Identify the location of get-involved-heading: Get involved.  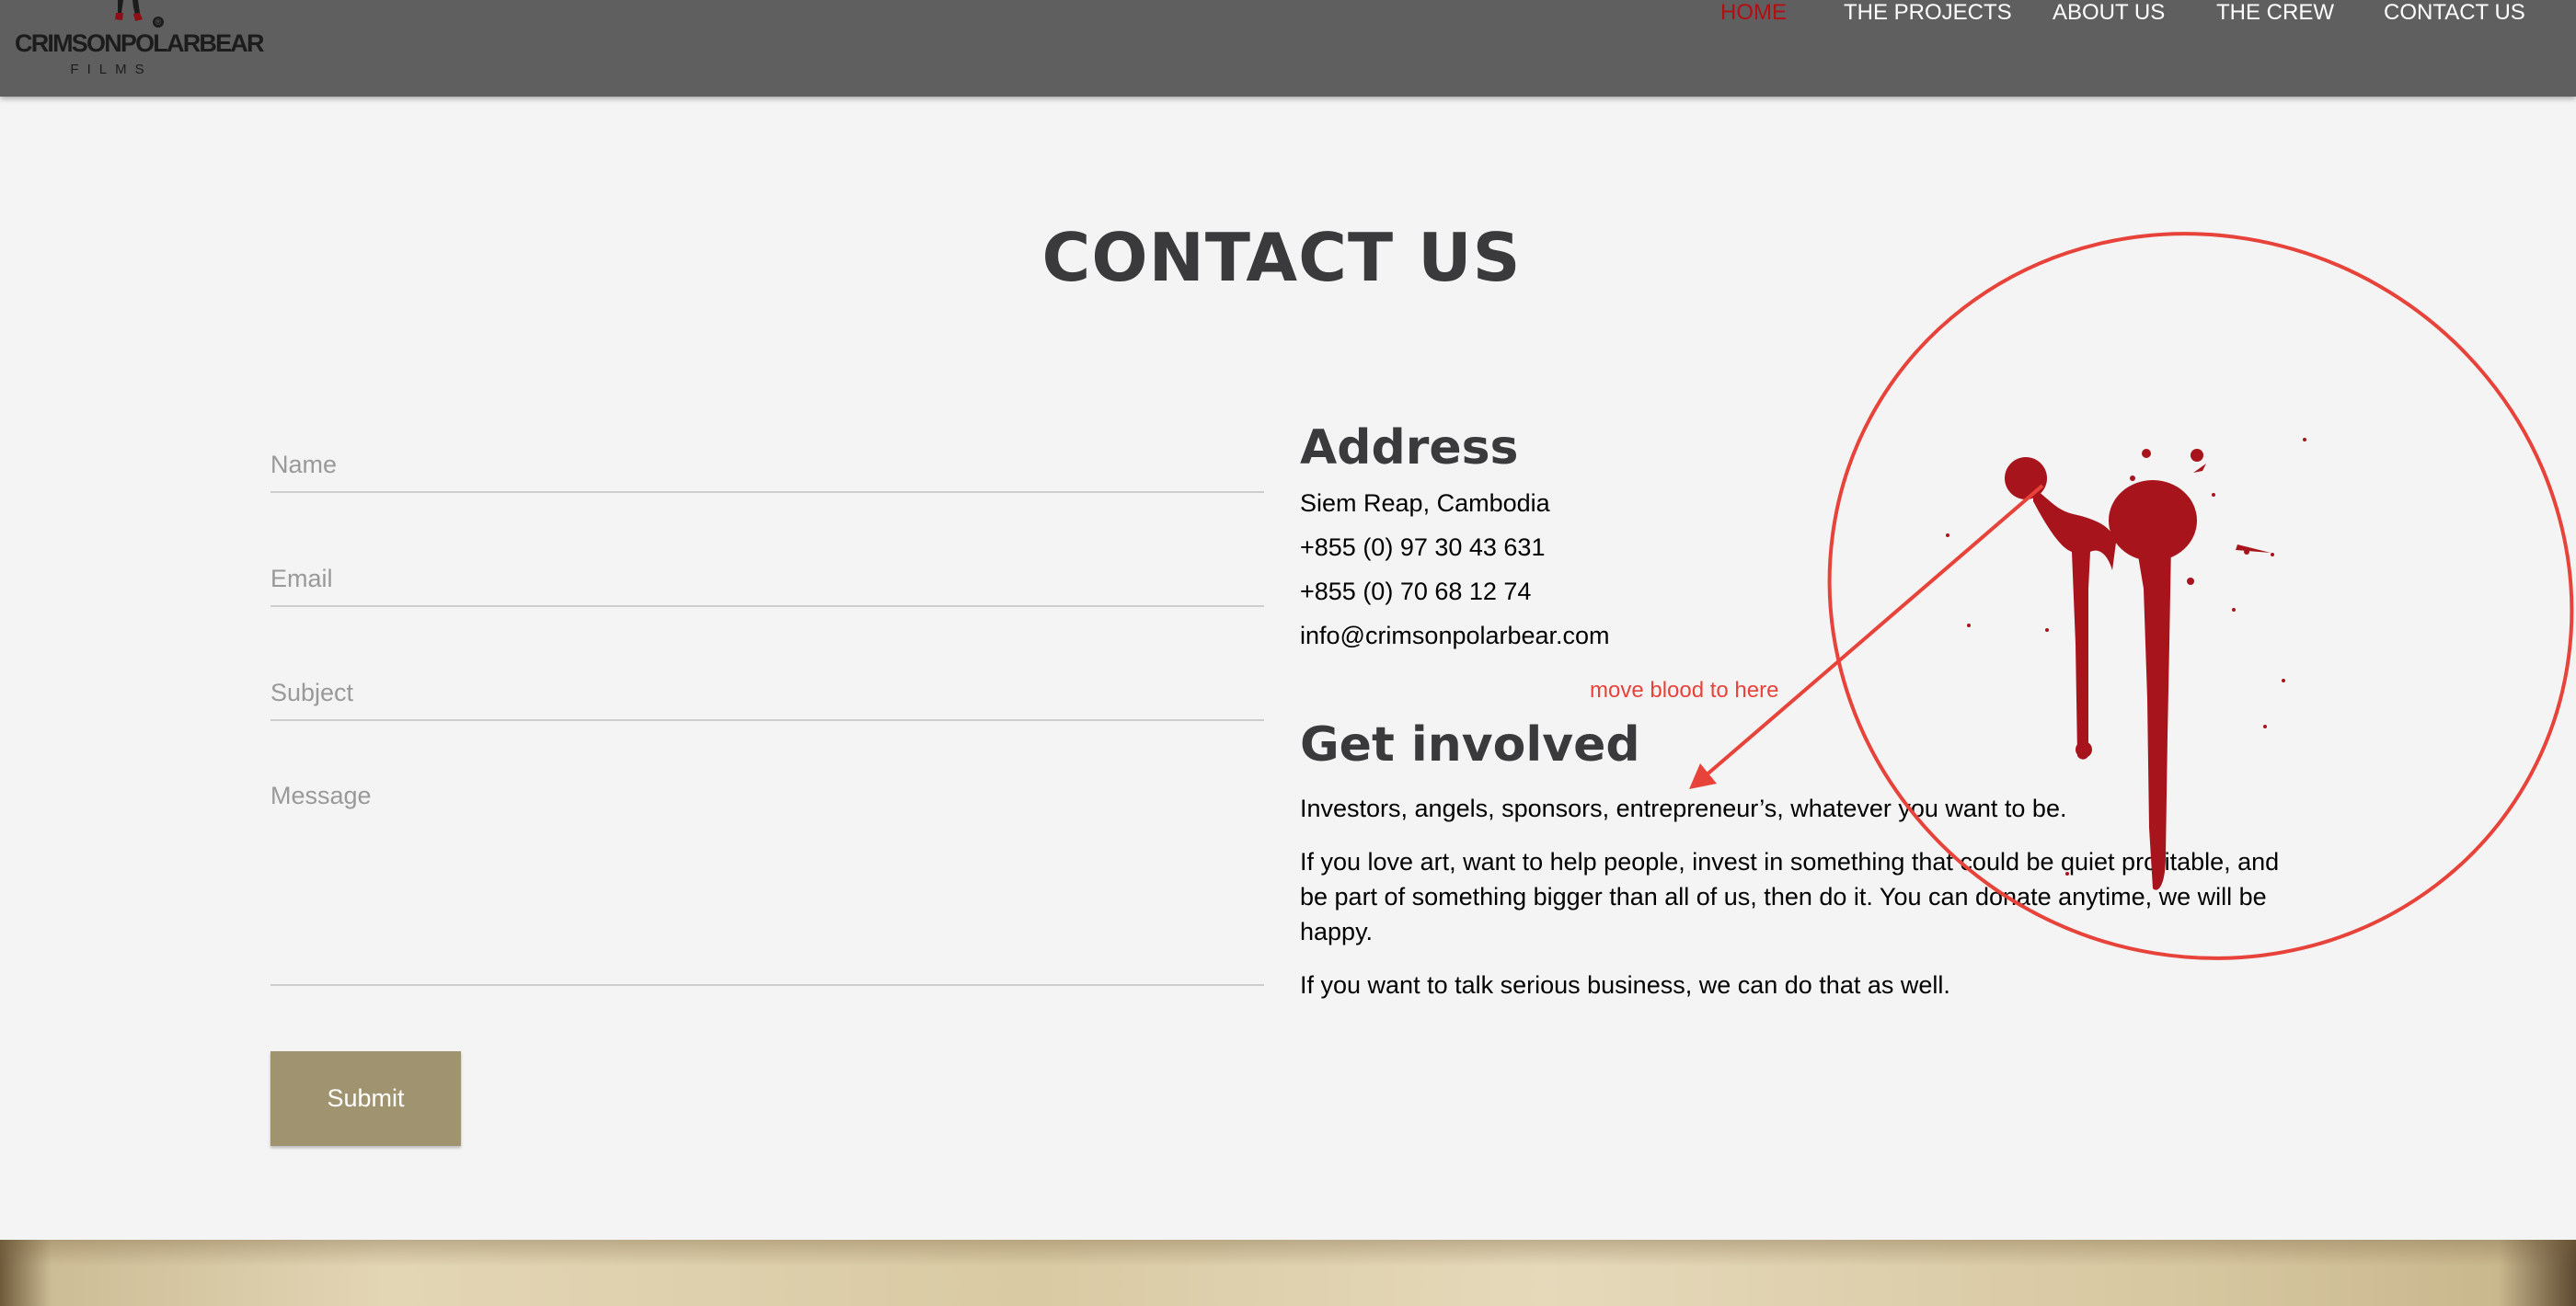
(1470, 745).